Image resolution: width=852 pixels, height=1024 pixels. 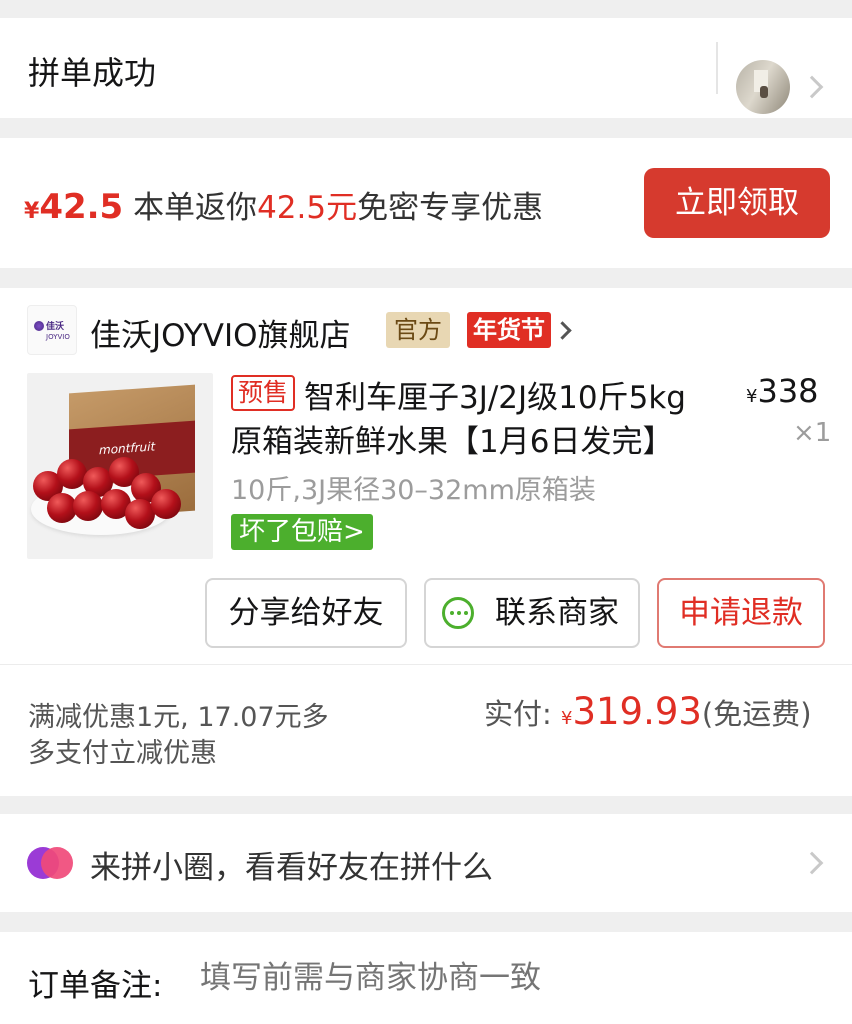 I want to click on product-title-line2: 原箱装新鲜水果【1月6日发完】, so click(x=452, y=438).